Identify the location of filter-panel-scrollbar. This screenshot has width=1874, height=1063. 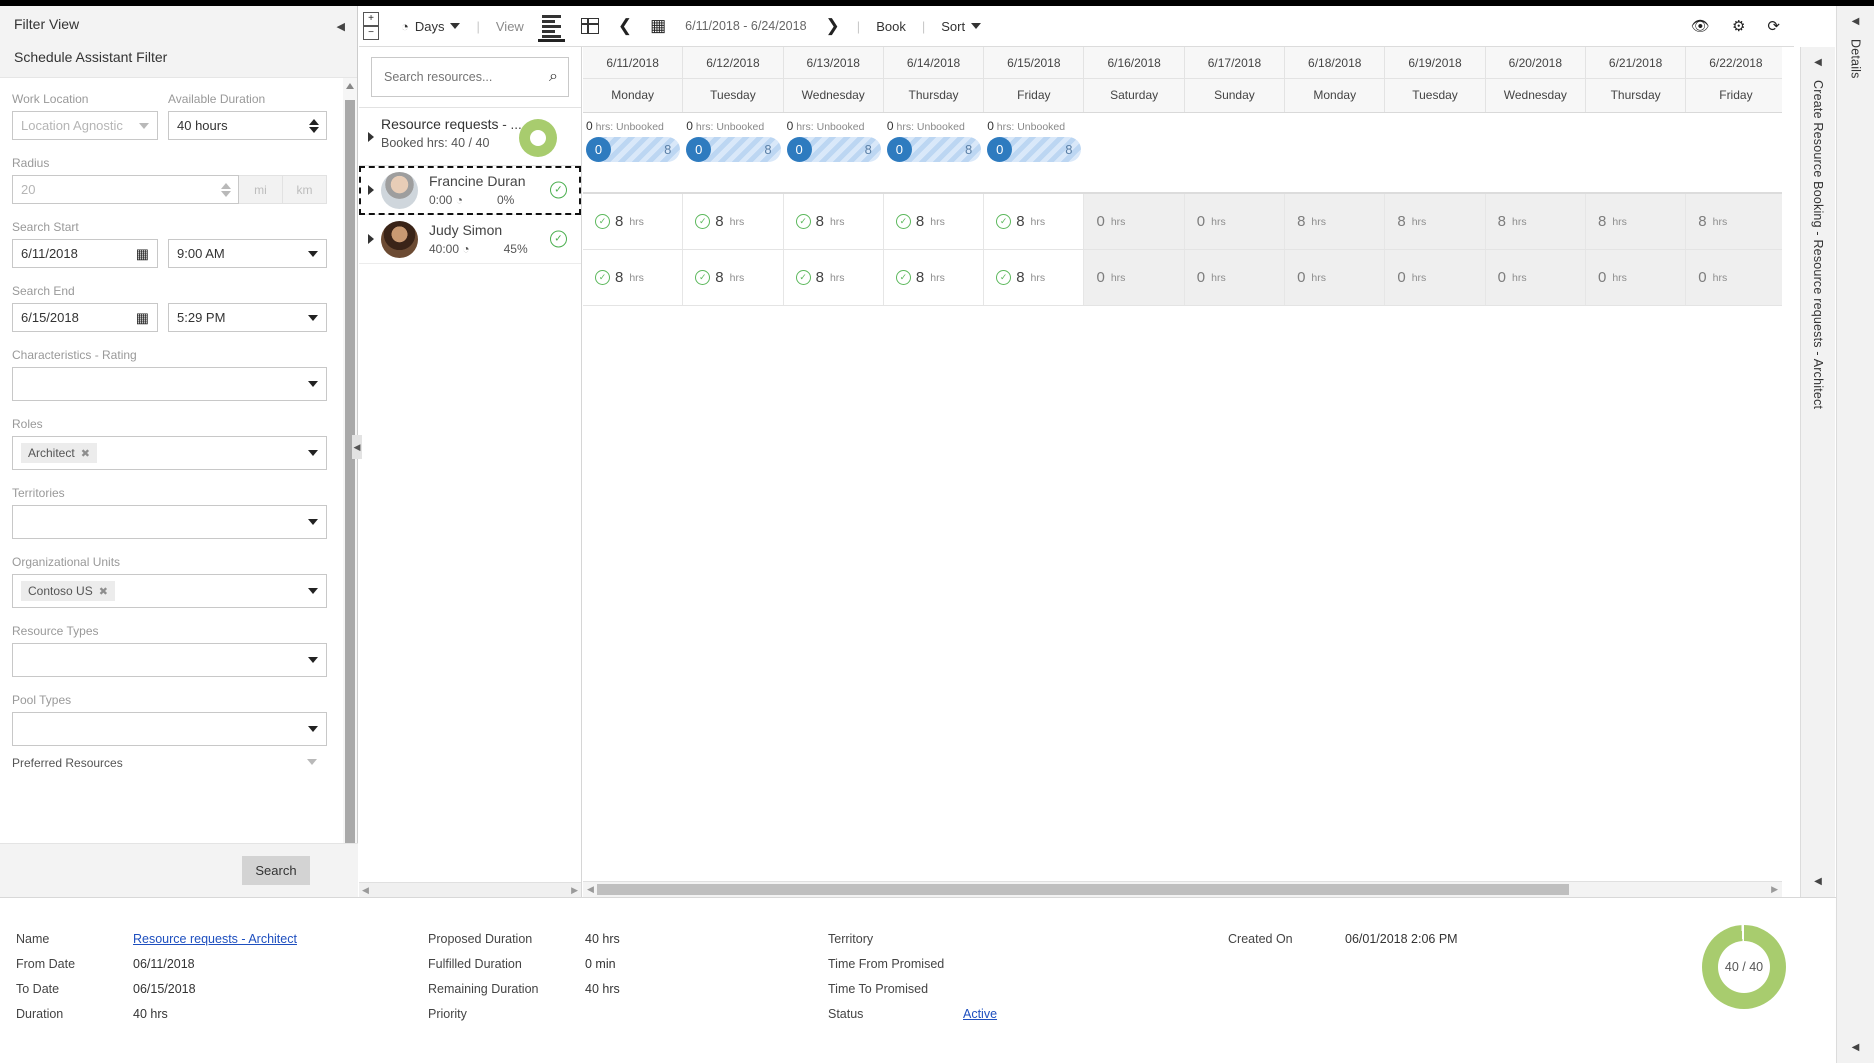
(350, 469).